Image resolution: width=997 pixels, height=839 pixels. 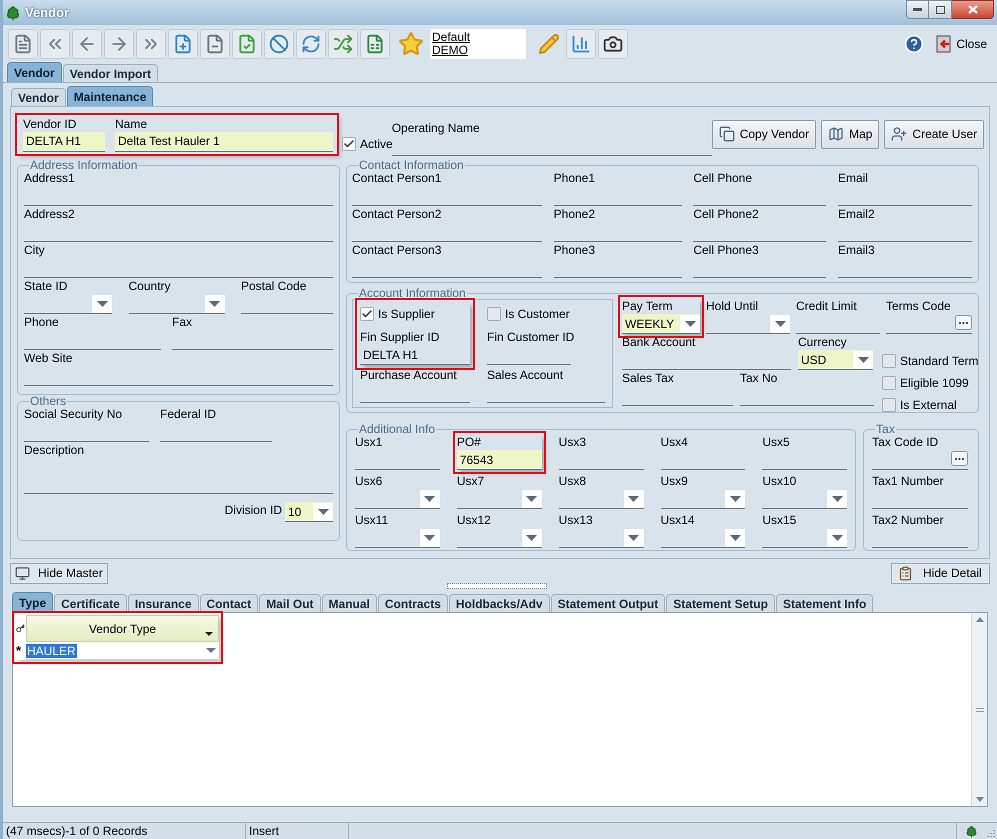 I want to click on action-button: Copy Vendor, so click(x=764, y=134).